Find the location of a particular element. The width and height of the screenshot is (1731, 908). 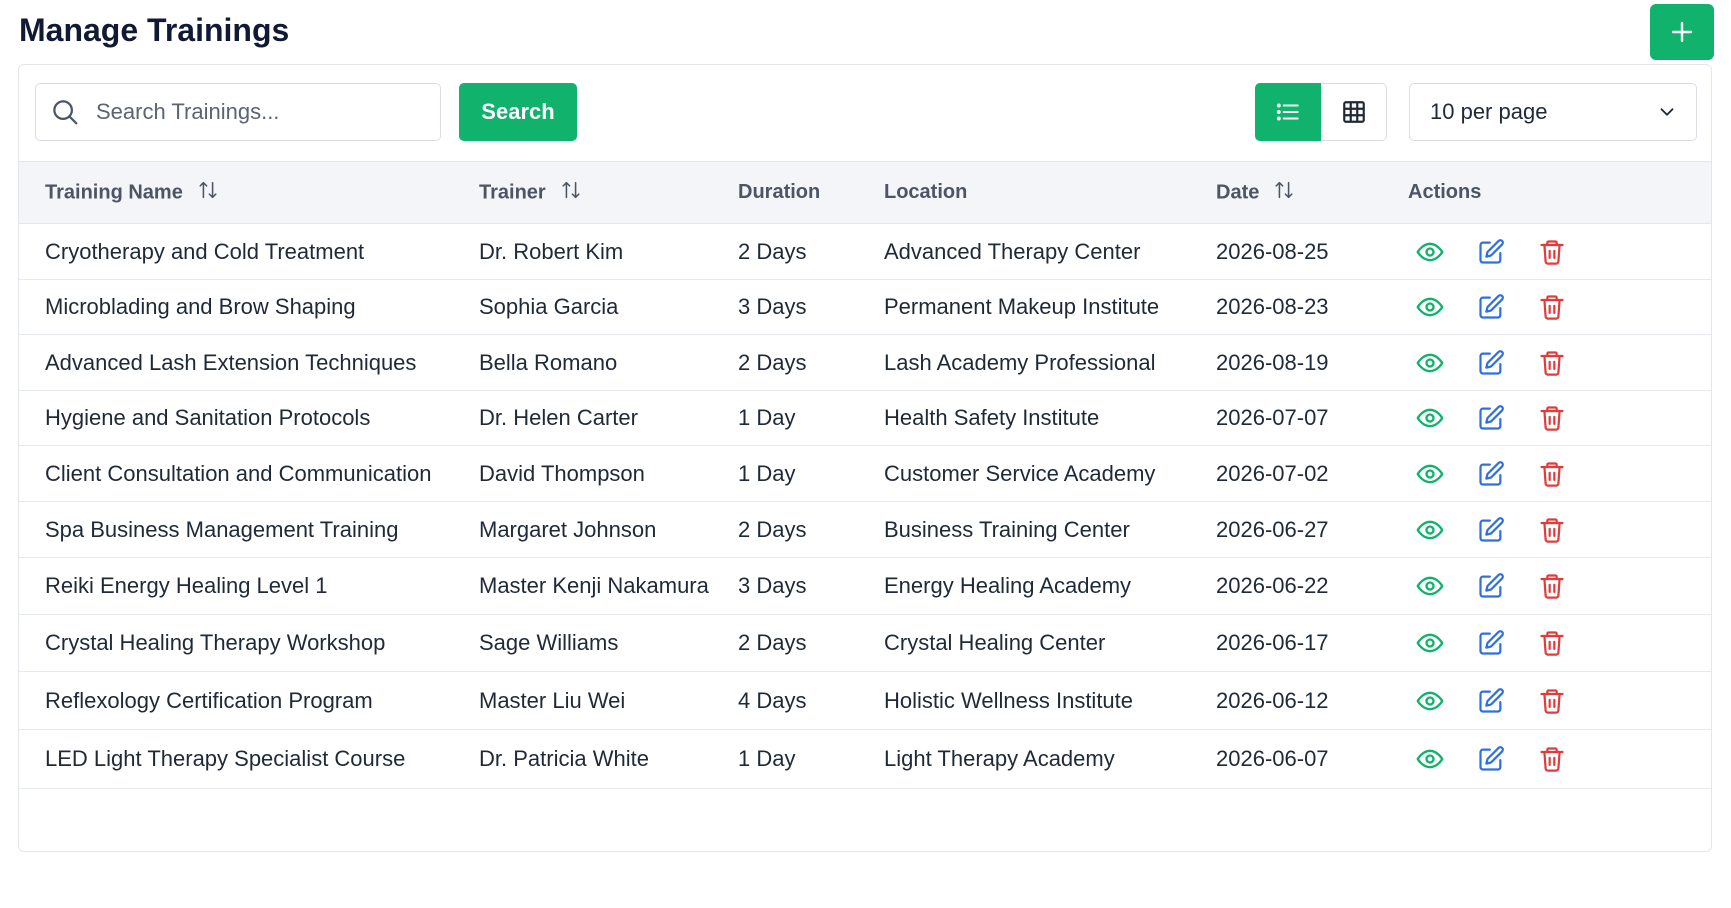

trainer-name-cell: Sage Williams is located at coordinates (549, 642).